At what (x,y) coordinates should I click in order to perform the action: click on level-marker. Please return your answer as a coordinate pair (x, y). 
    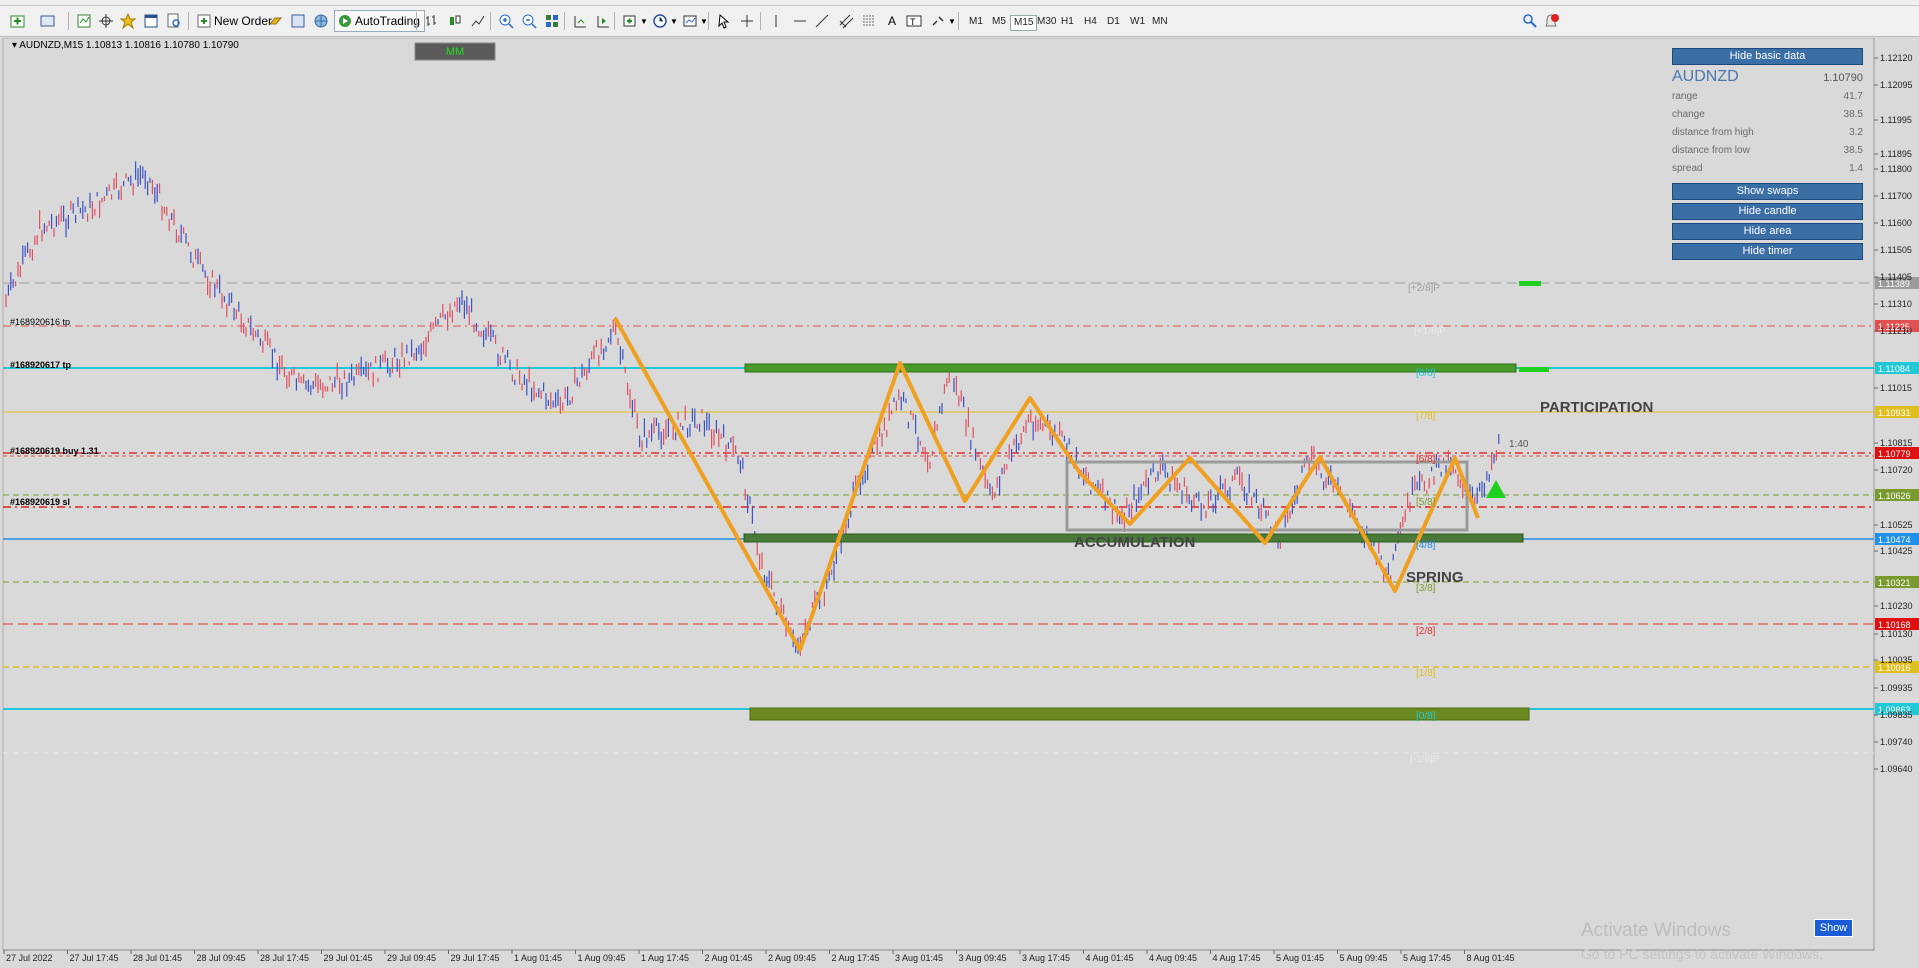
    Looking at the image, I should click on (1534, 369).